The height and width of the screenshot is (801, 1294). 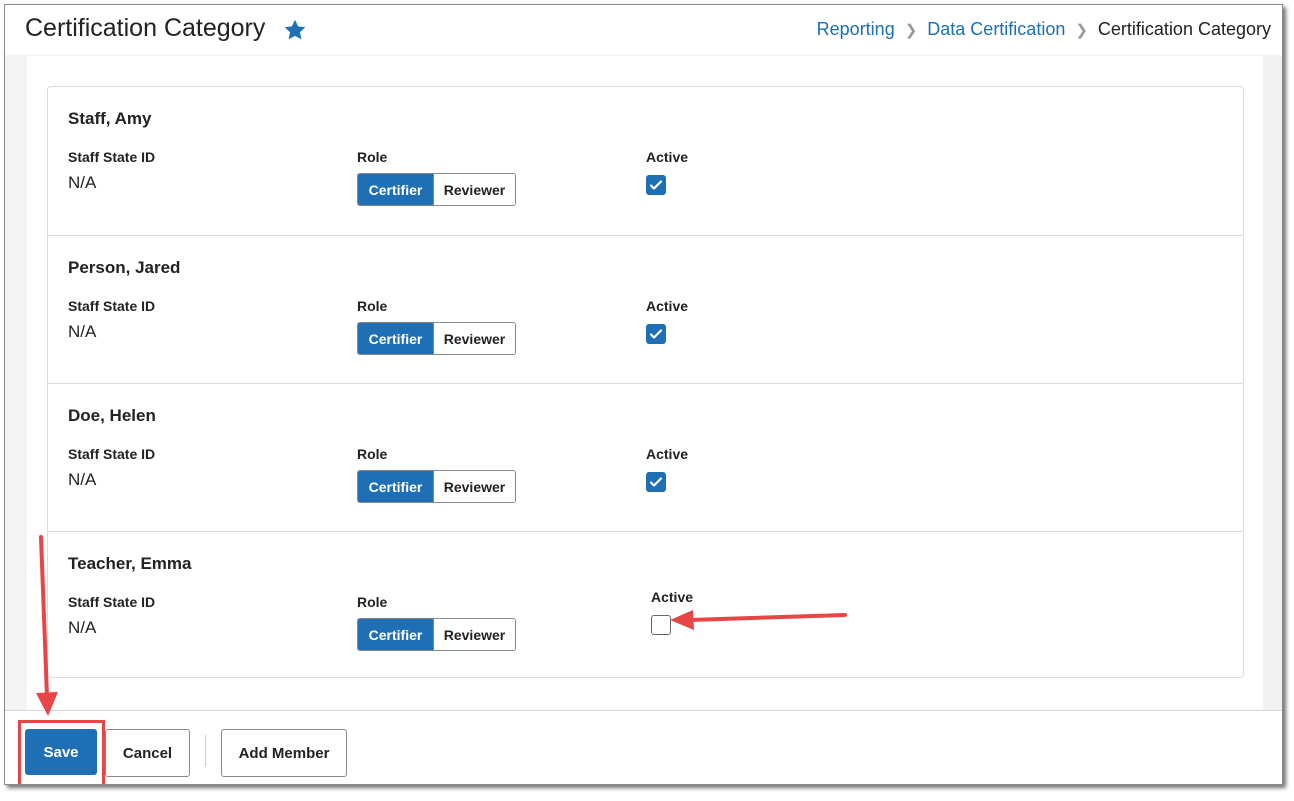 I want to click on favorite-star-icon, so click(x=295, y=30).